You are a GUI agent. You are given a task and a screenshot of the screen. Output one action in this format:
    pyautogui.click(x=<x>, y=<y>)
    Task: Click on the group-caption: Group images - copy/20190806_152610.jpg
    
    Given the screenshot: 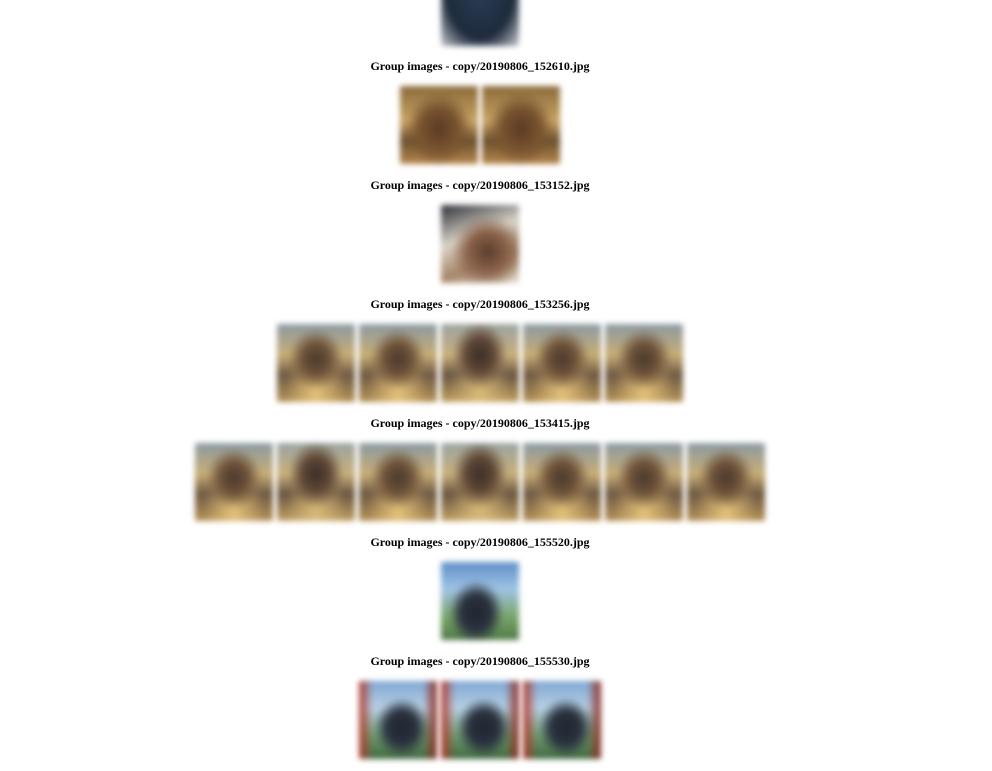 What is the action you would take?
    pyautogui.click(x=480, y=66)
    